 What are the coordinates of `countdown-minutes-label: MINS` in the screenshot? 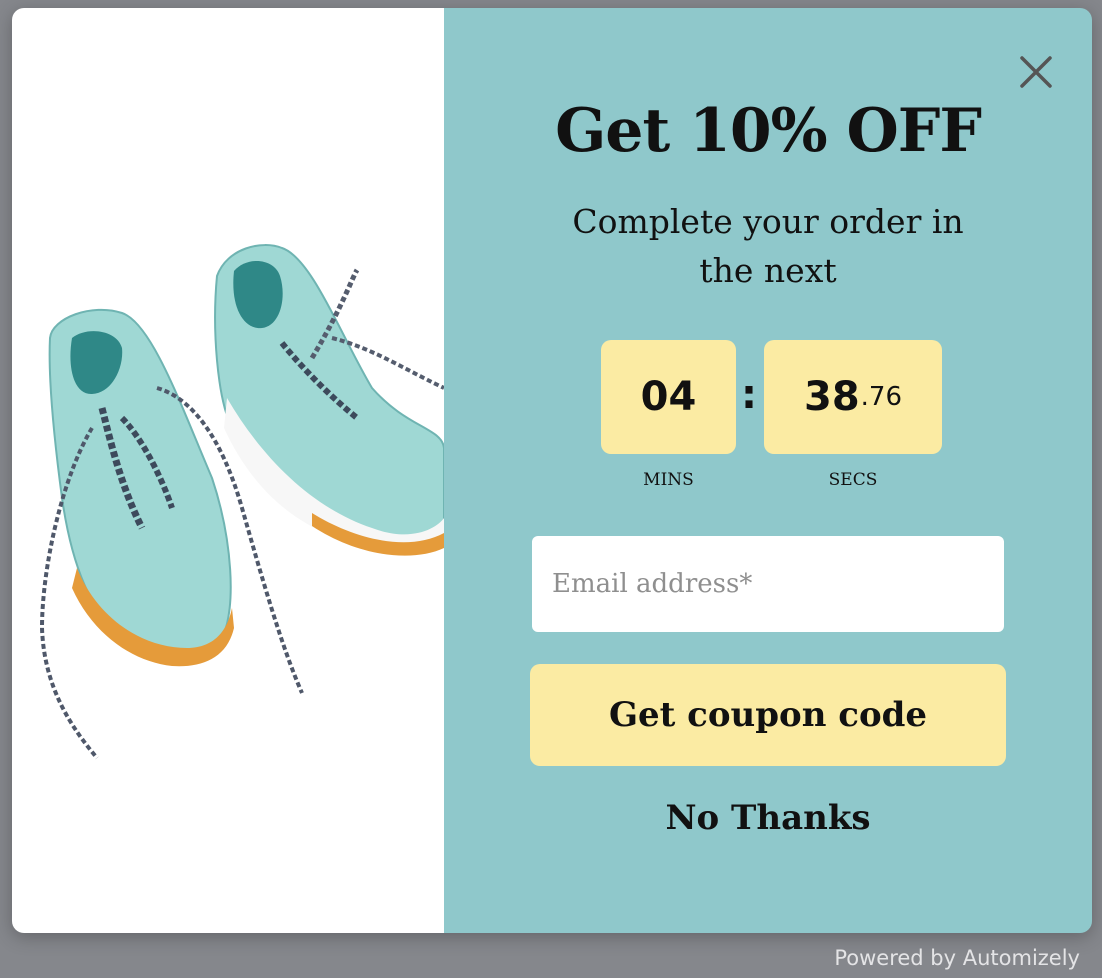 It's located at (668, 480).